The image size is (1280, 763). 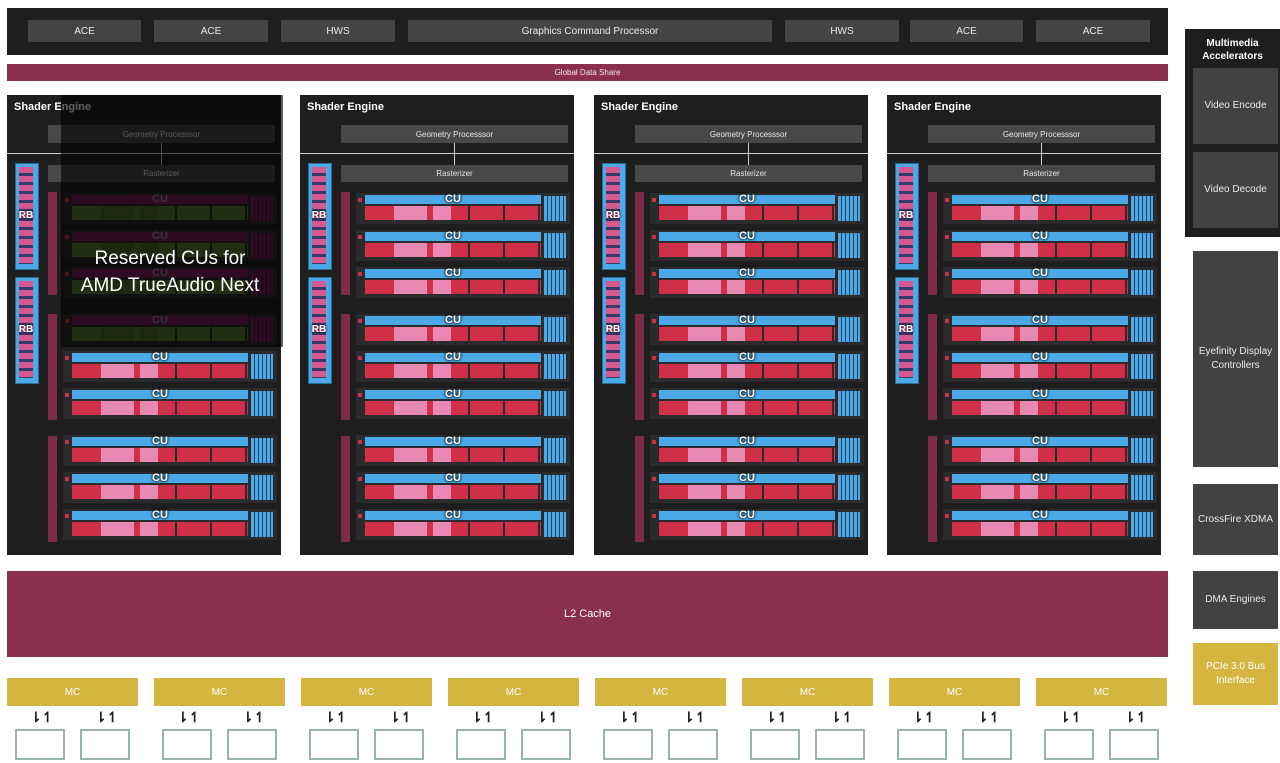 What do you see at coordinates (639, 243) in the screenshot?
I see `shared-cache-bar` at bounding box center [639, 243].